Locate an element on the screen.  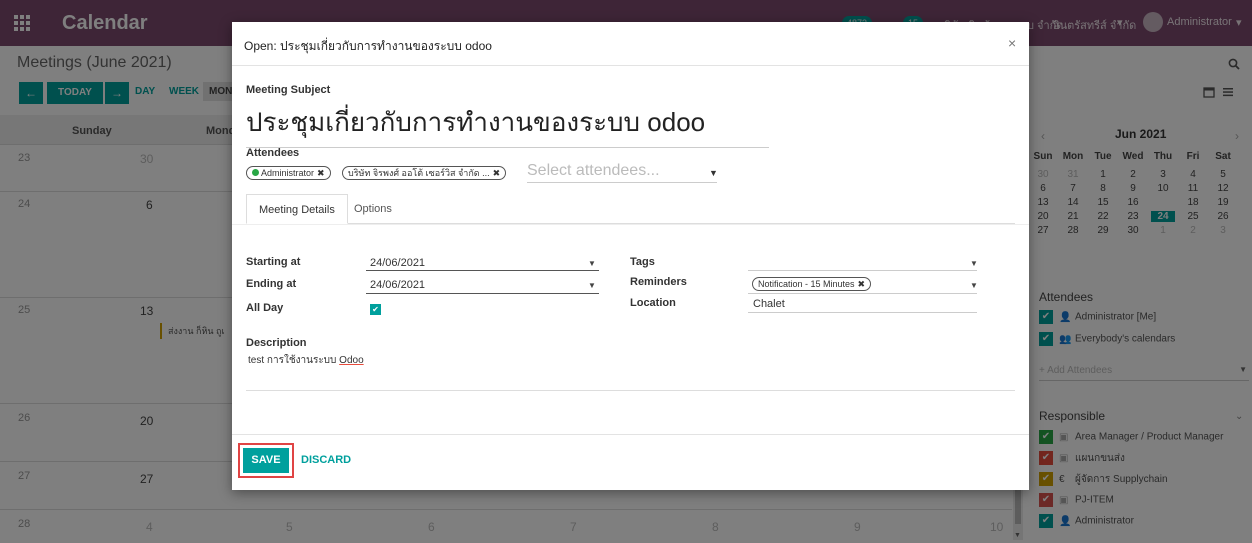
dialog-tabs: Meeting Details Options is located at coordinates (630, 209).